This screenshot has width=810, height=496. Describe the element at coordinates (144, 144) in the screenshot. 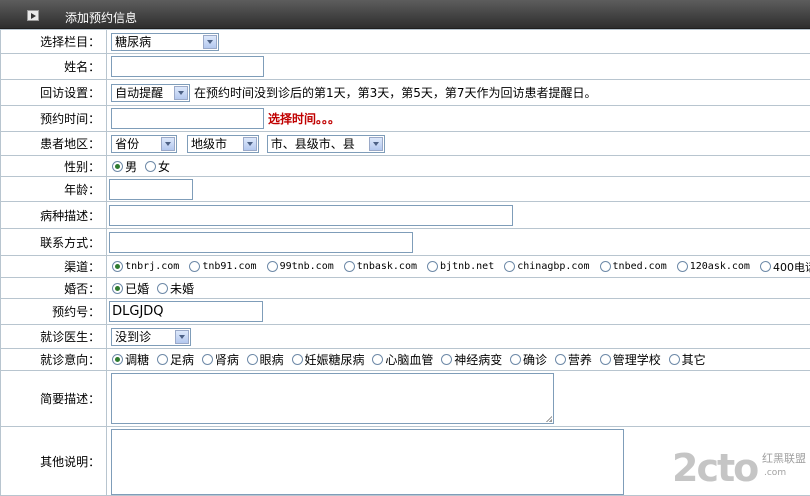

I see `province-select: 省份` at that location.